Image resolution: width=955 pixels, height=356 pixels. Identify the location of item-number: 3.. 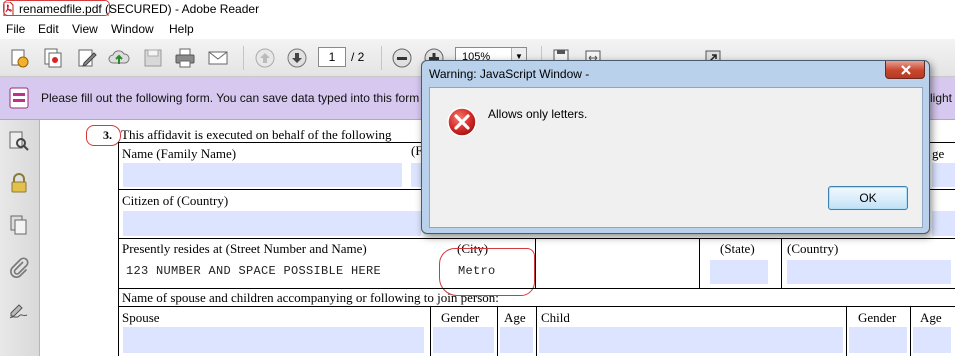
(107, 135).